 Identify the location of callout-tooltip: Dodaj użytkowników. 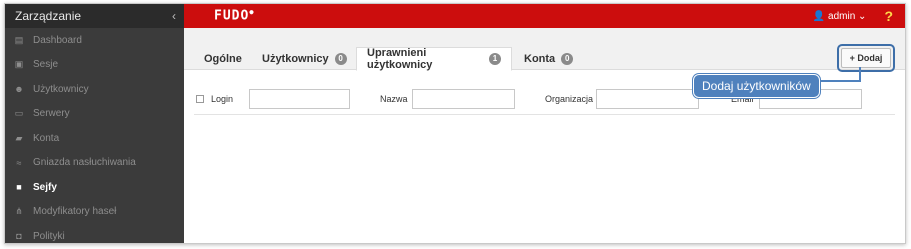
(756, 86).